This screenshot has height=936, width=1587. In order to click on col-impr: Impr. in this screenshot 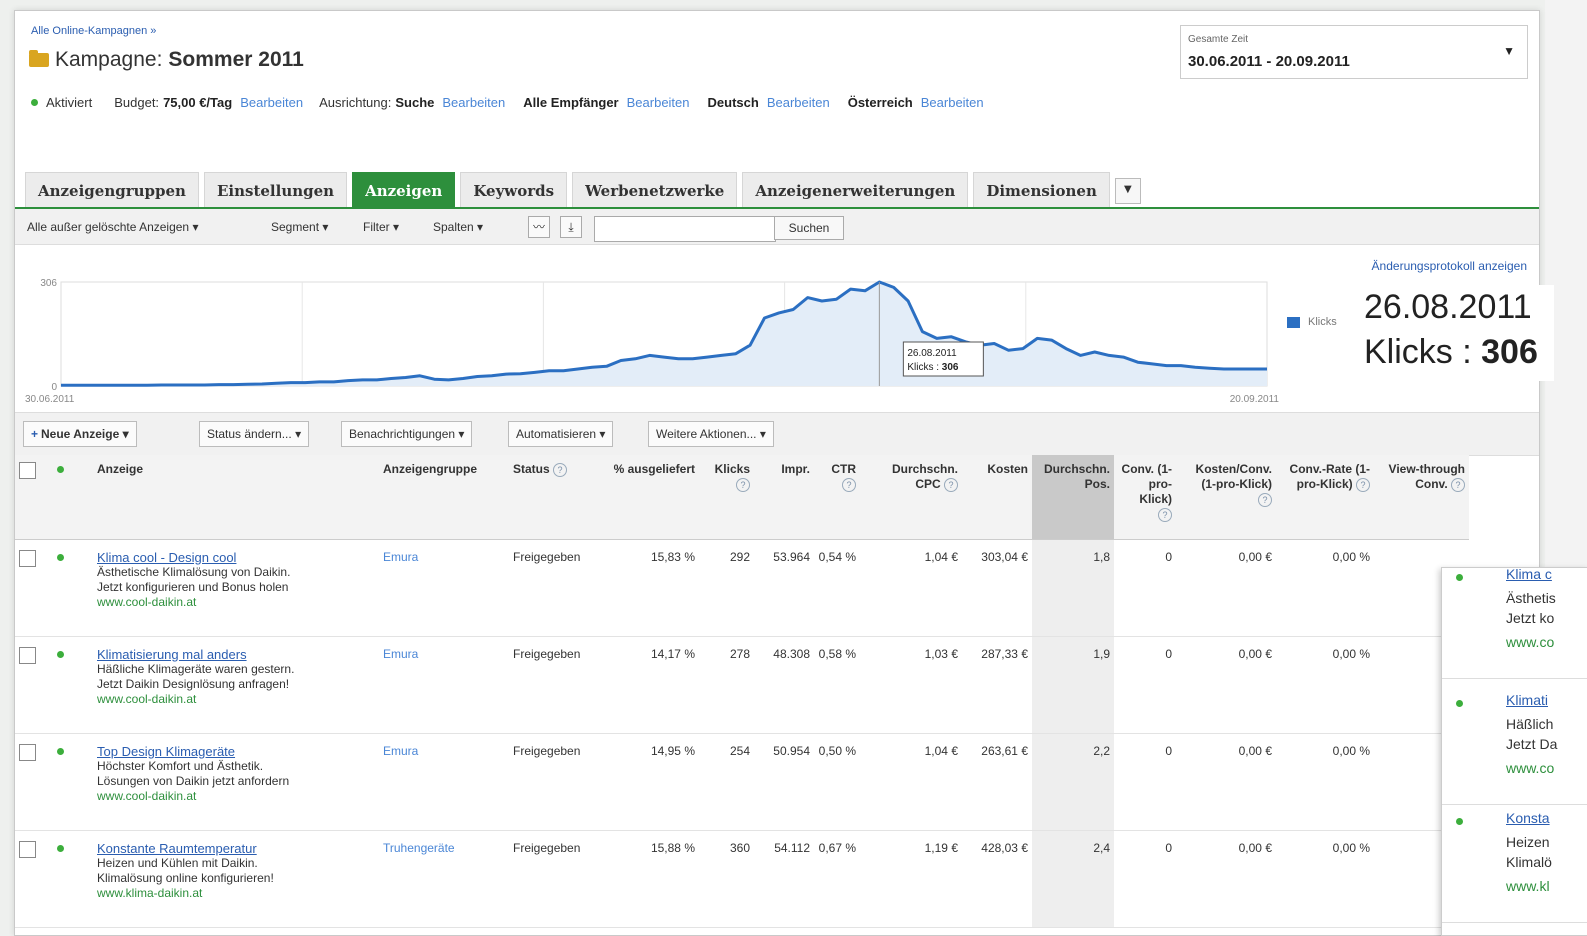, I will do `click(784, 497)`.